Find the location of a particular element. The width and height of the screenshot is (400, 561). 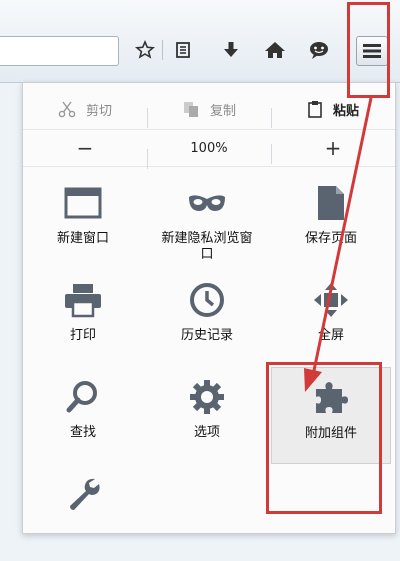

options-label: 选项 is located at coordinates (206, 432).